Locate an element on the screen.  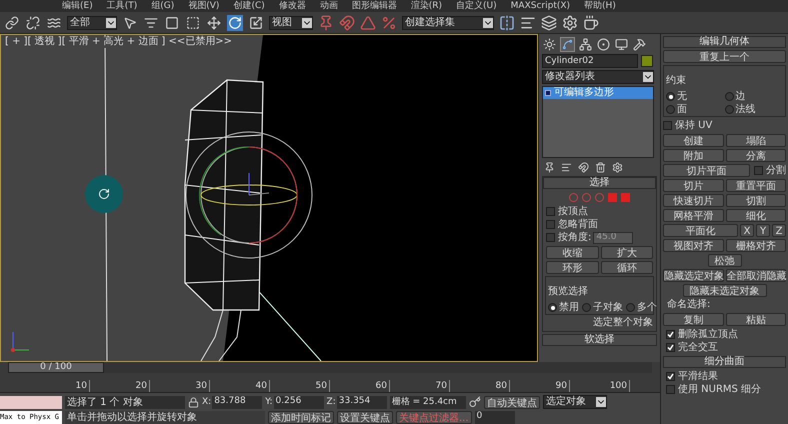
panel-button: 循环 is located at coordinates (626, 267).